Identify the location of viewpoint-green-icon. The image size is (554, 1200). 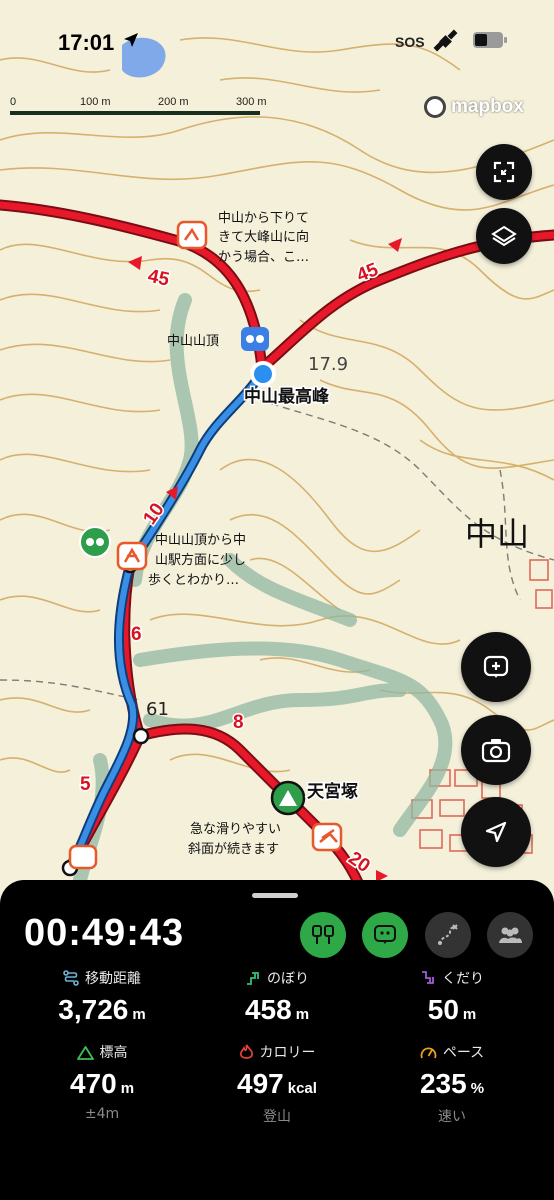
(95, 542).